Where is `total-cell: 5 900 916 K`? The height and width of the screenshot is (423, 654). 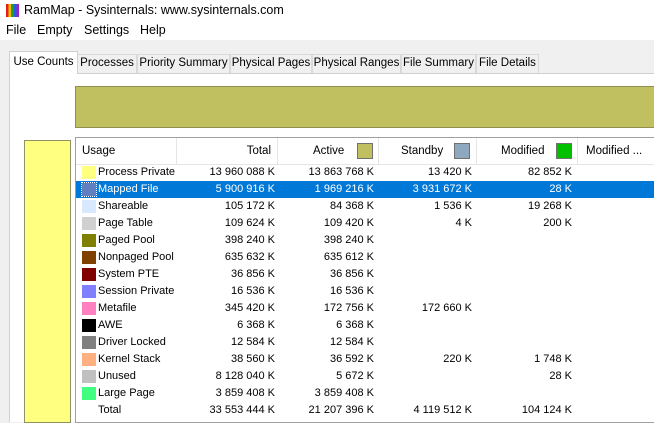
total-cell: 5 900 916 K is located at coordinates (245, 189).